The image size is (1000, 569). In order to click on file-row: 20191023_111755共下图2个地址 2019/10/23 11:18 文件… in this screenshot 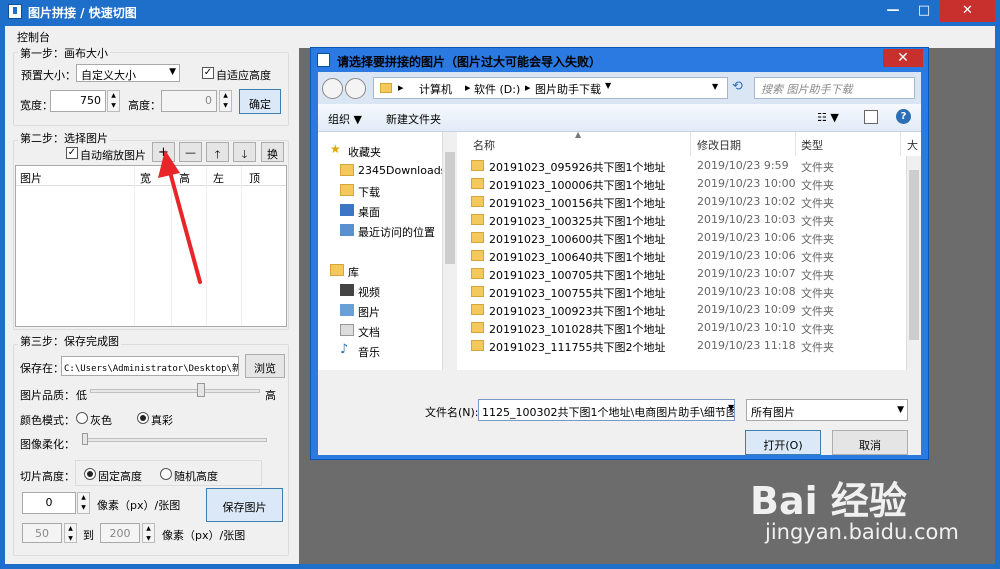, I will do `click(687, 346)`.